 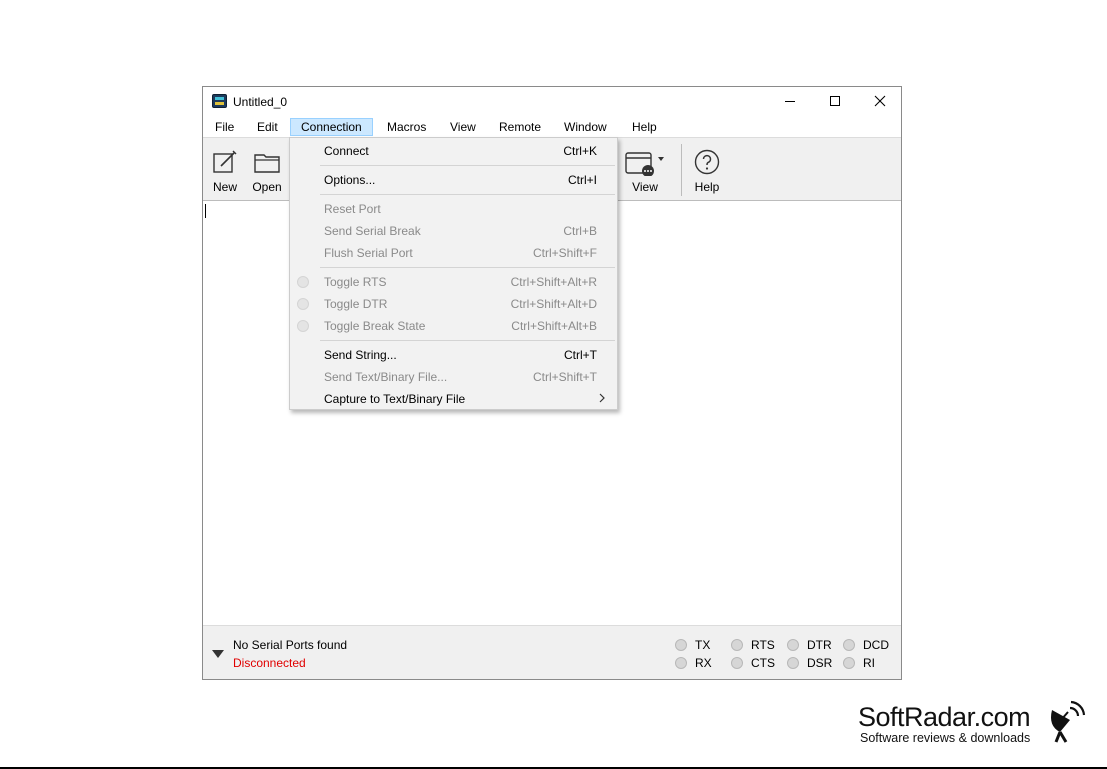 What do you see at coordinates (224, 187) in the screenshot?
I see `new-label: New` at bounding box center [224, 187].